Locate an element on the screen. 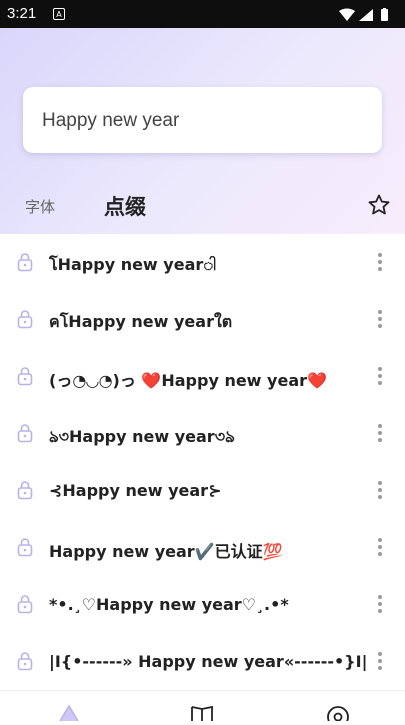 Image resolution: width=405 pixels, height=725 pixels. list-item: |I{•------» Happy new year«------•}I| is located at coordinates (202, 661).